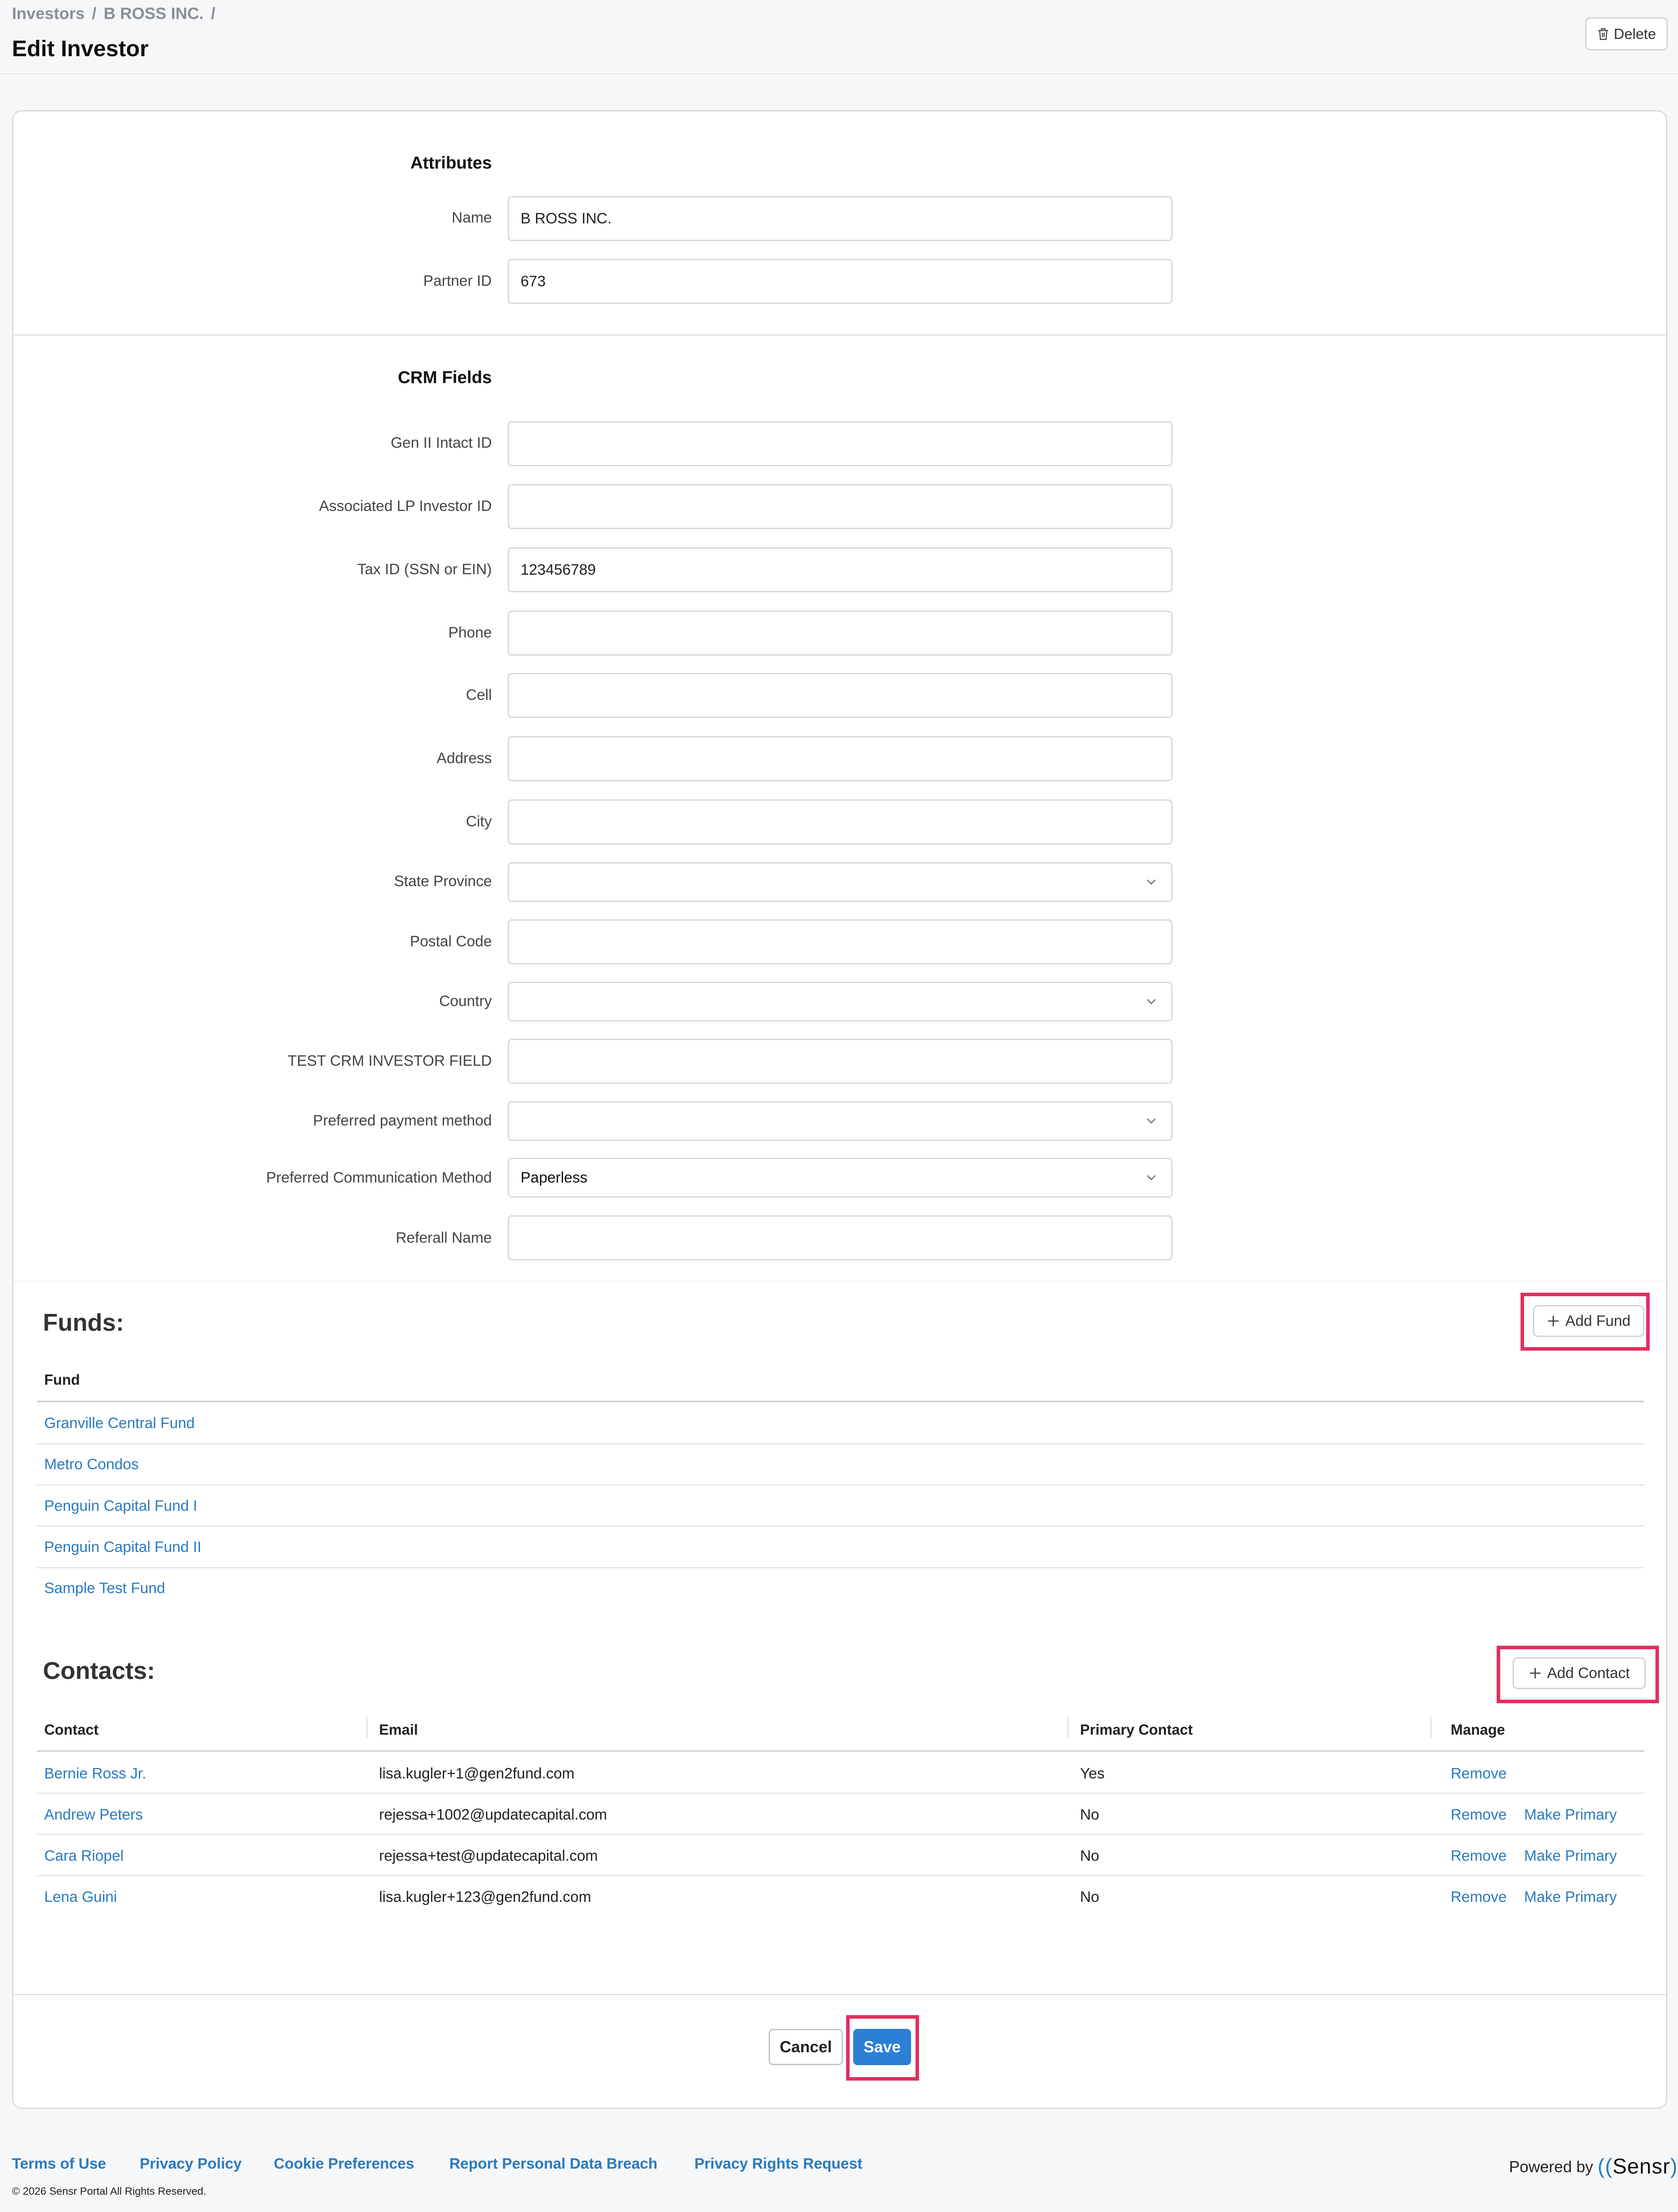  Describe the element at coordinates (470, 633) in the screenshot. I see `phone-label: Phone` at that location.